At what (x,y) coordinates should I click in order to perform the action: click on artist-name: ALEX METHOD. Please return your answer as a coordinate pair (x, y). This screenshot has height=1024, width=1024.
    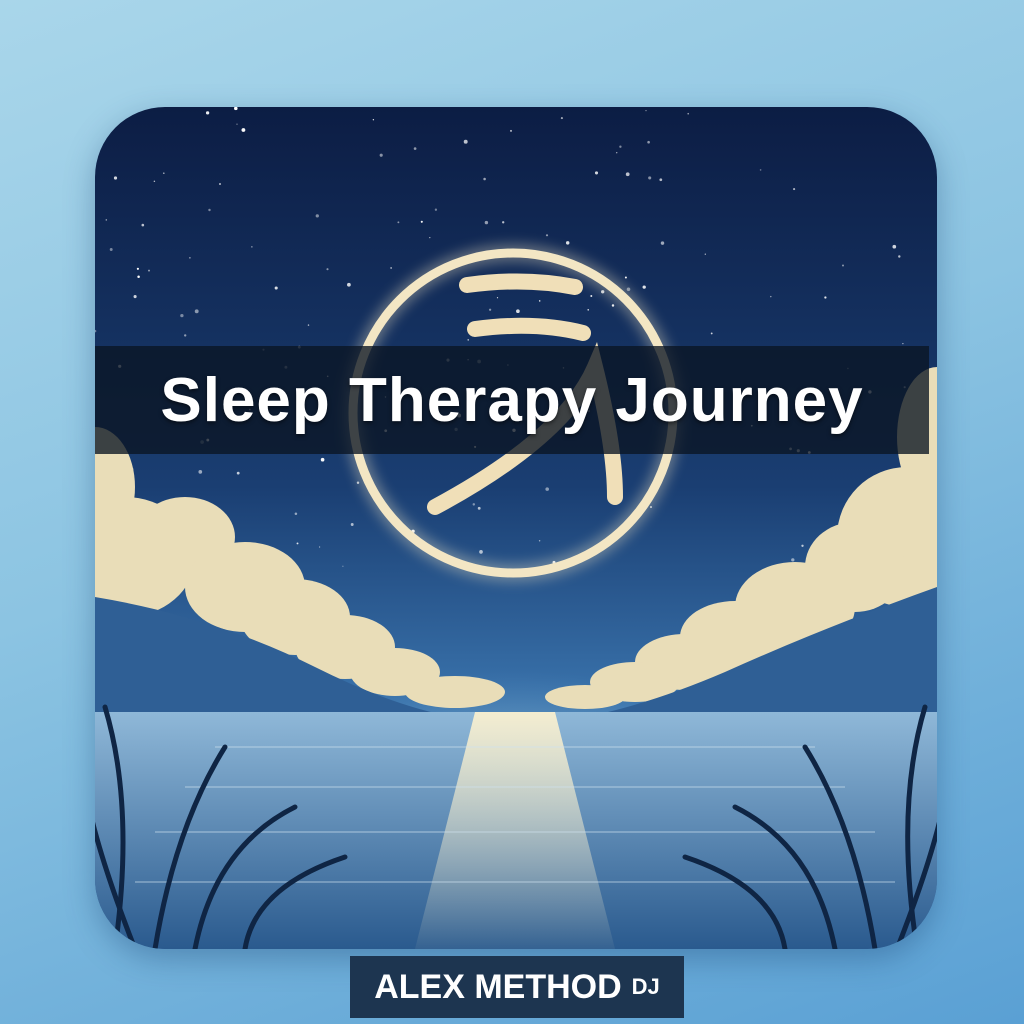
    Looking at the image, I should click on (498, 986).